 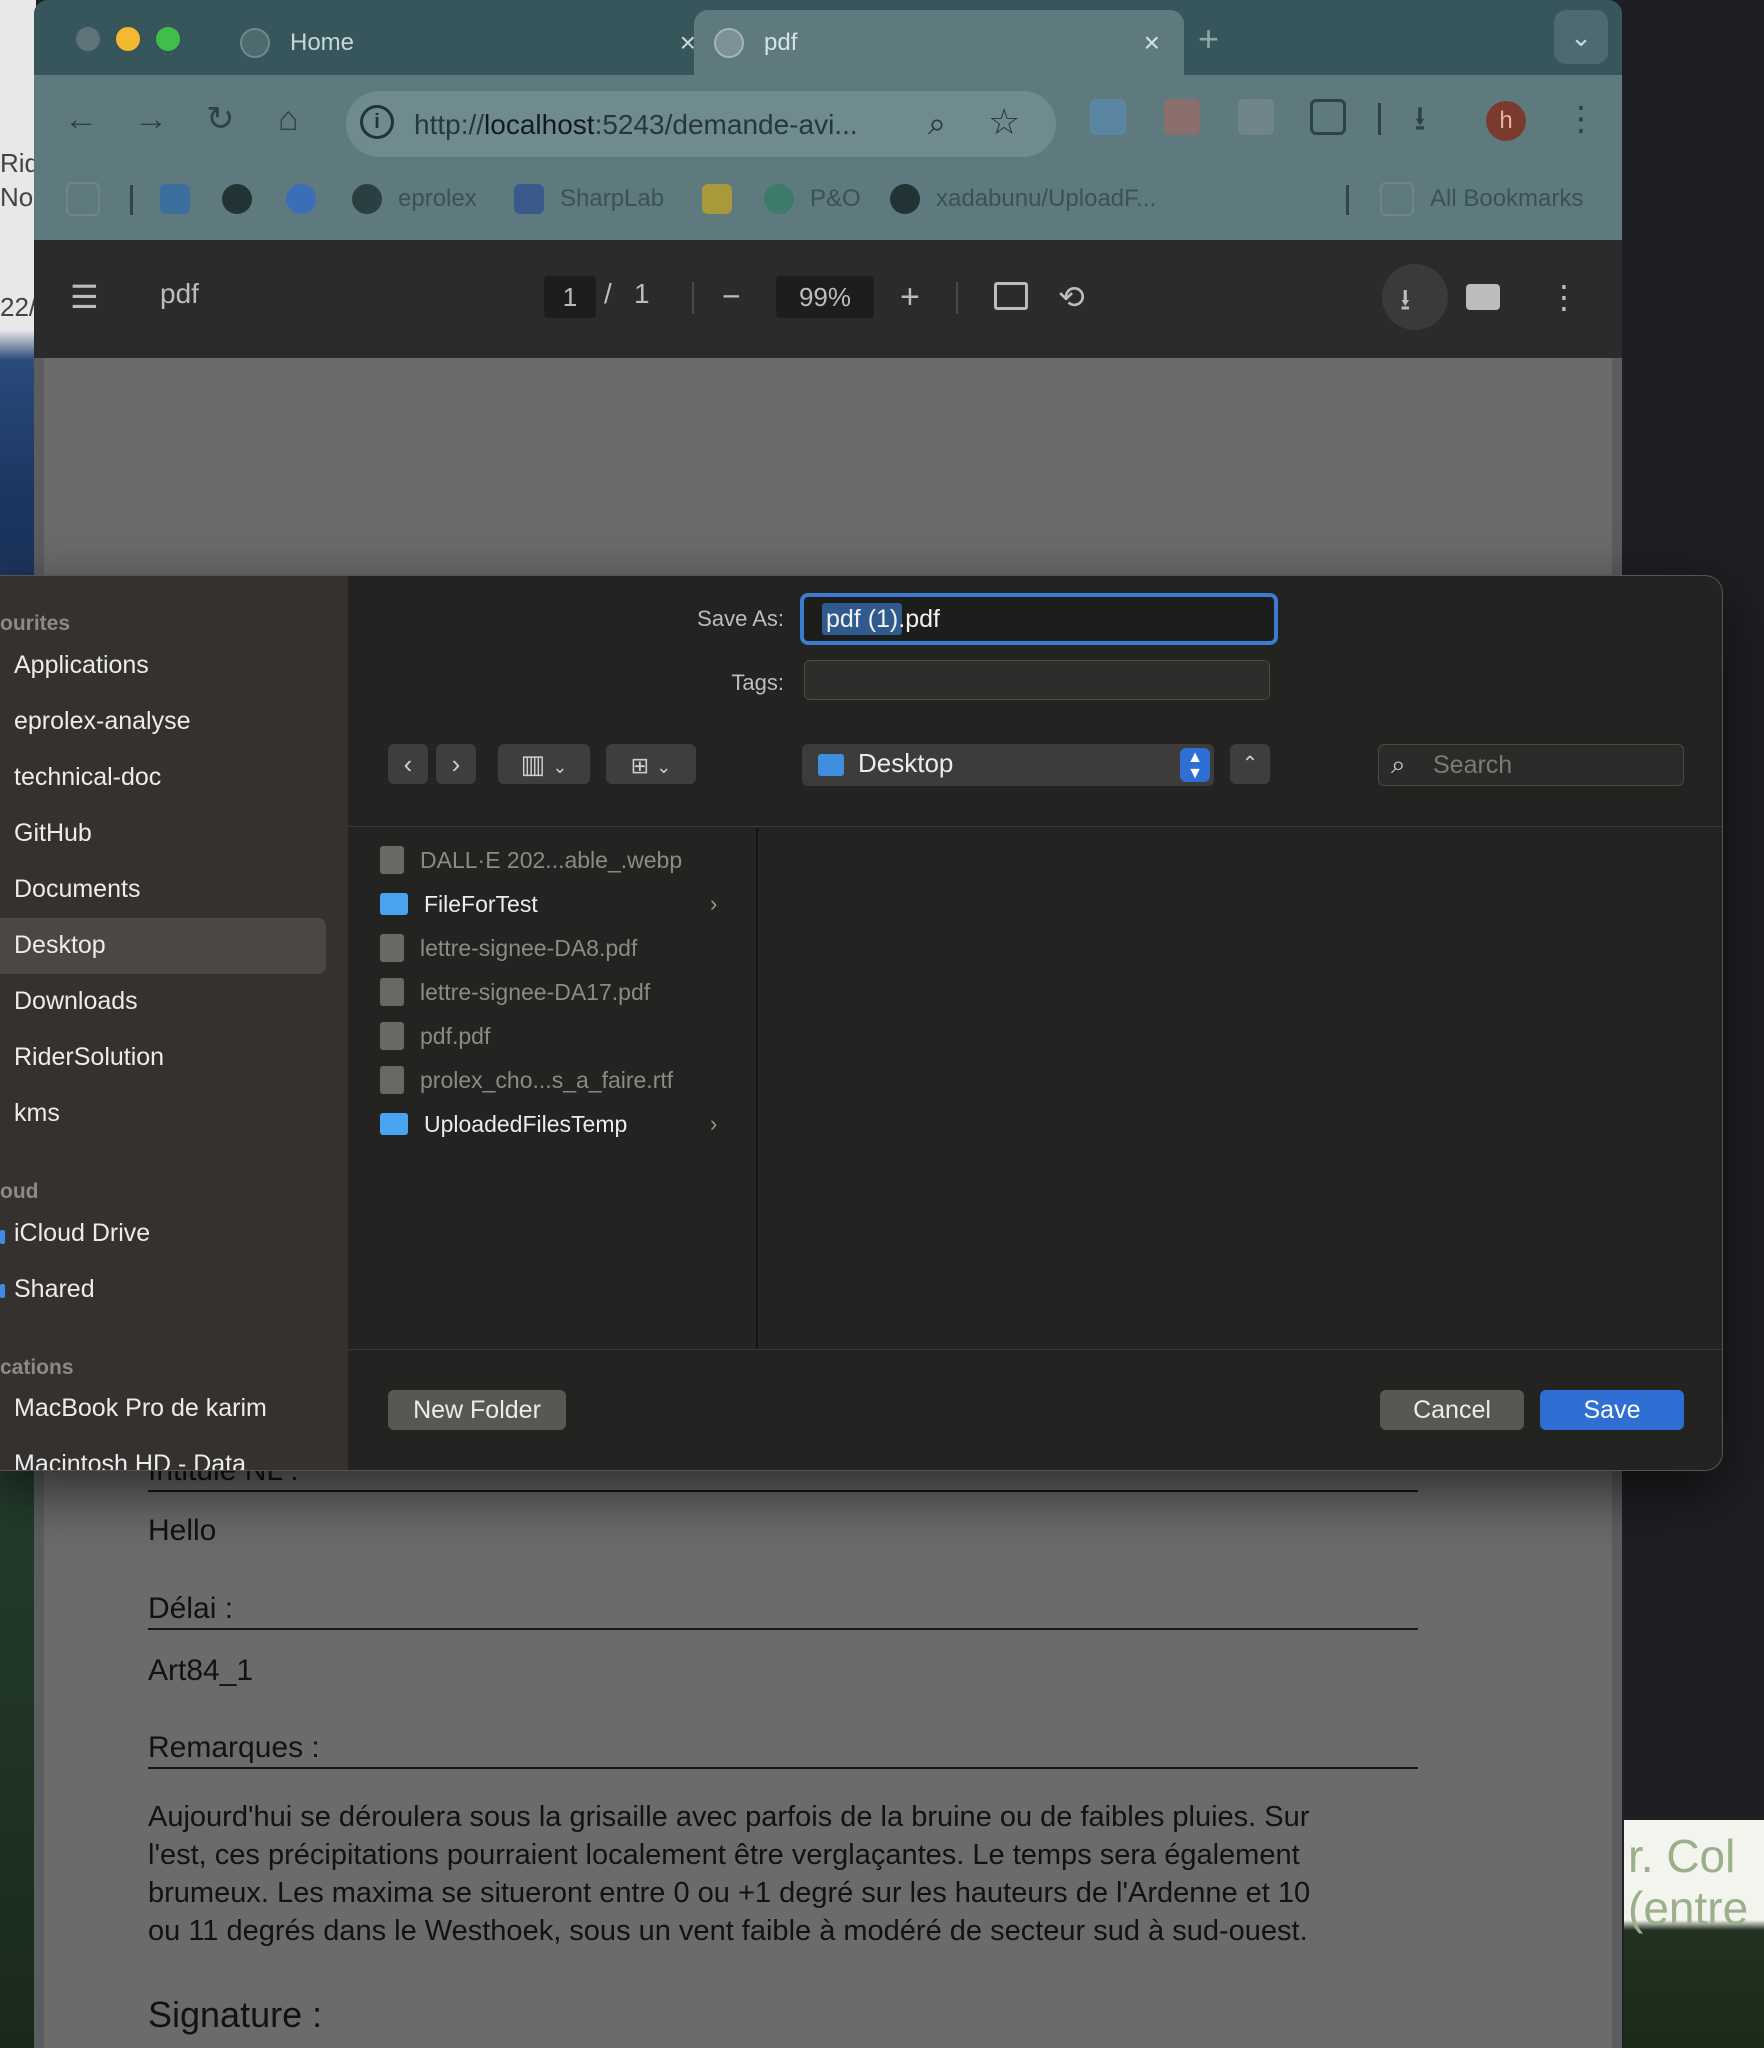 What do you see at coordinates (1039, 619) in the screenshot?
I see `filename-input: pdf (1).pdf` at bounding box center [1039, 619].